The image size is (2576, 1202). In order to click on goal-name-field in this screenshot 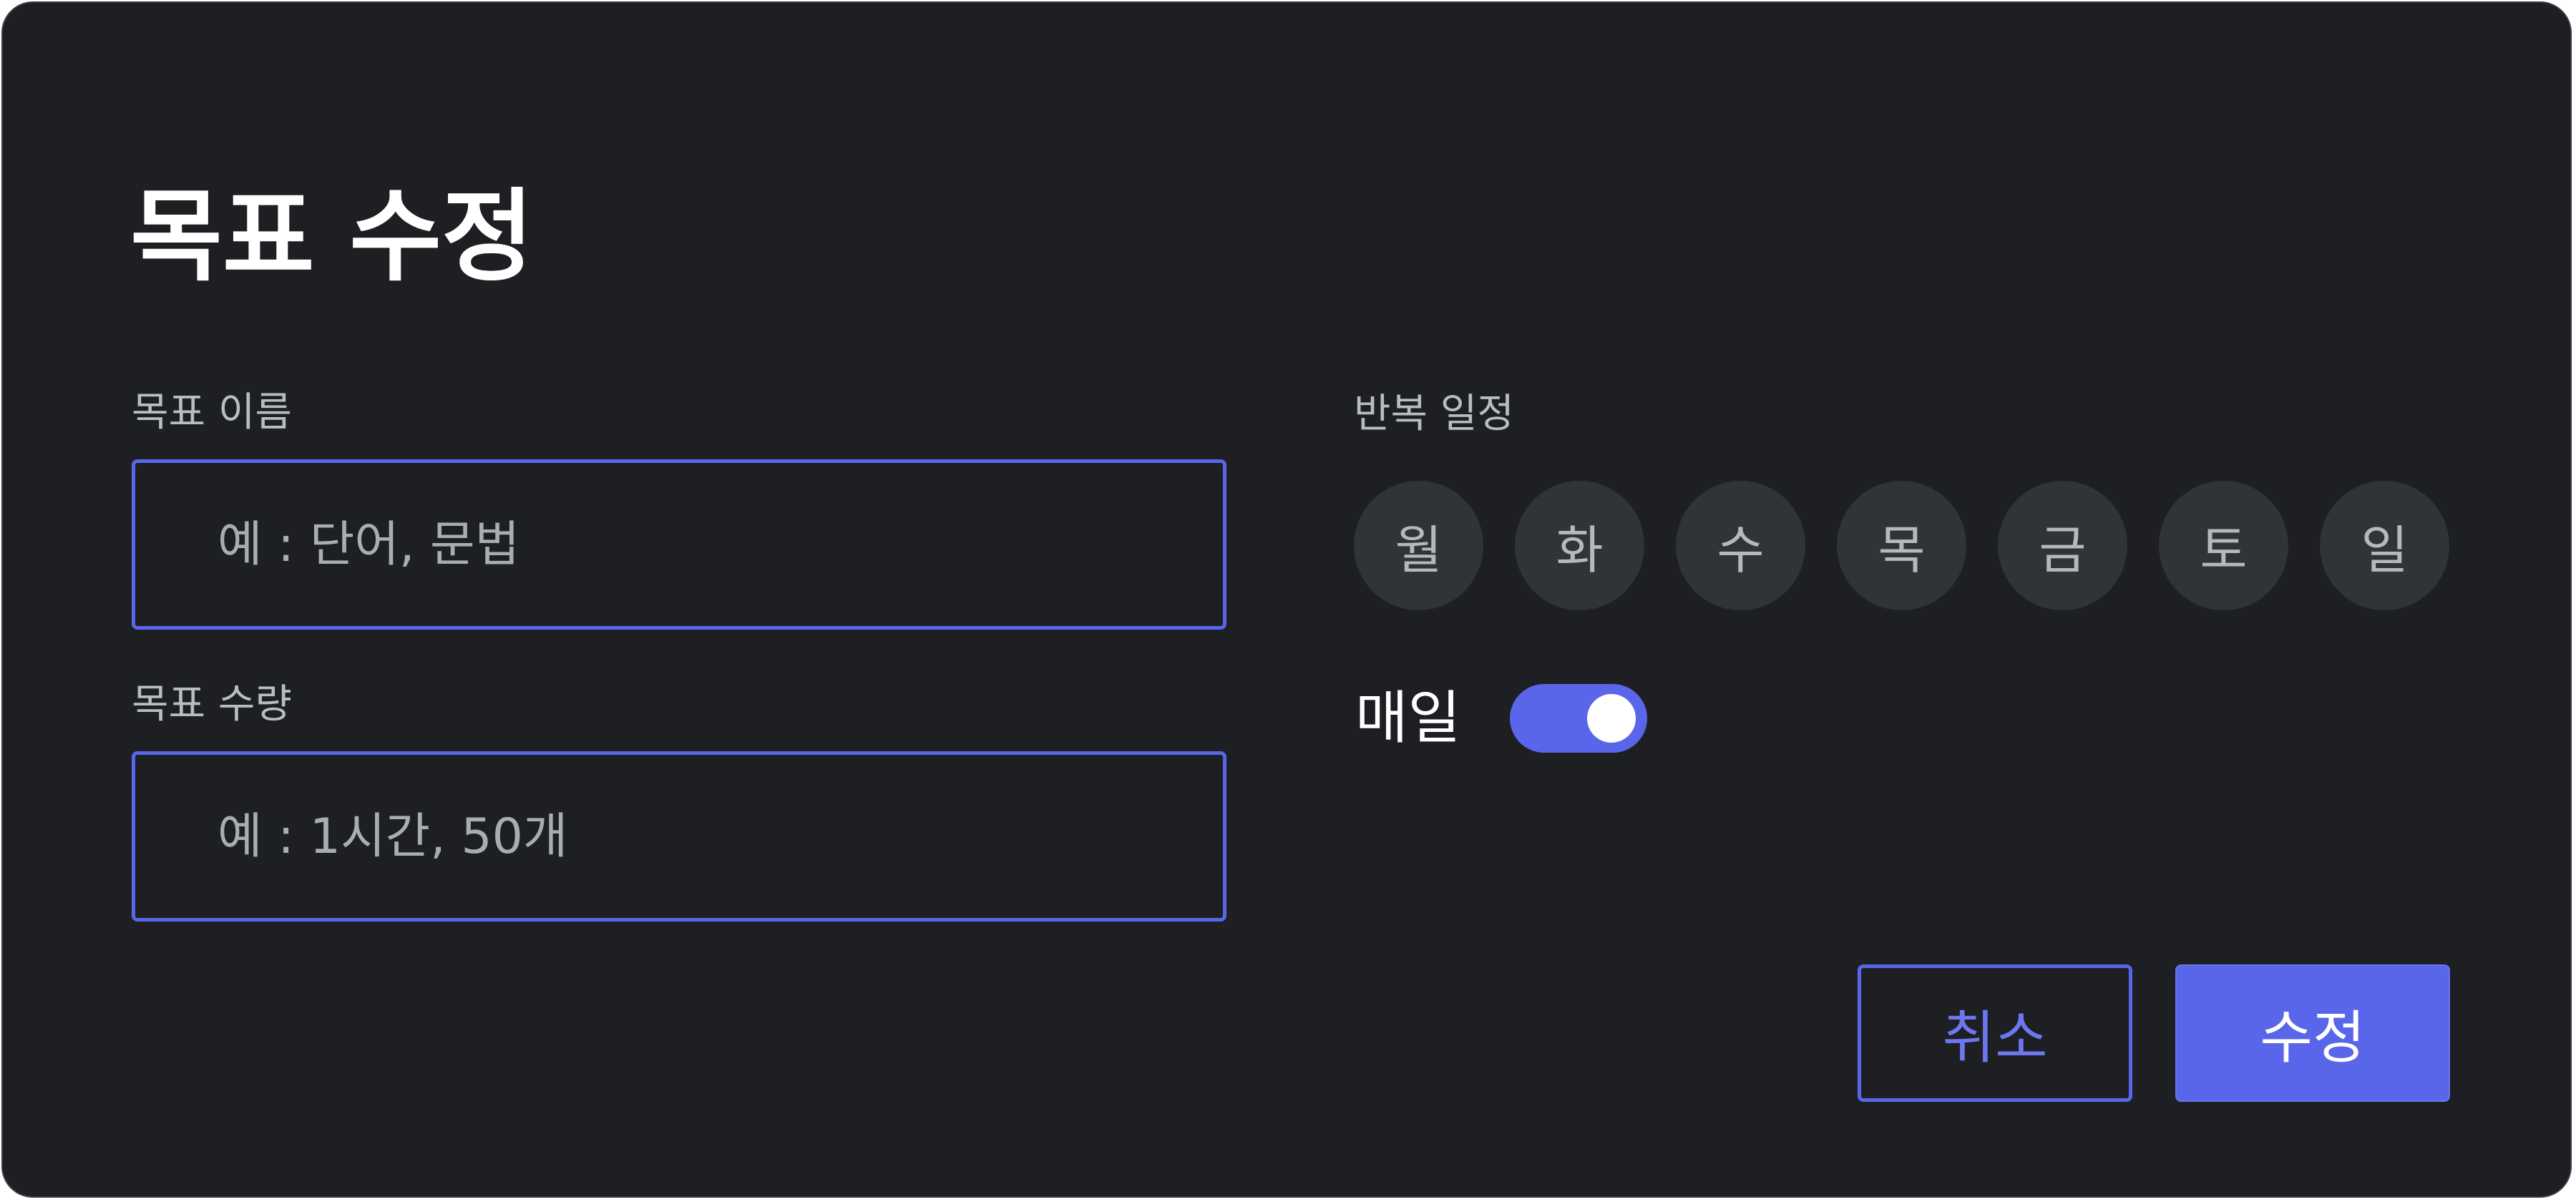, I will do `click(679, 544)`.